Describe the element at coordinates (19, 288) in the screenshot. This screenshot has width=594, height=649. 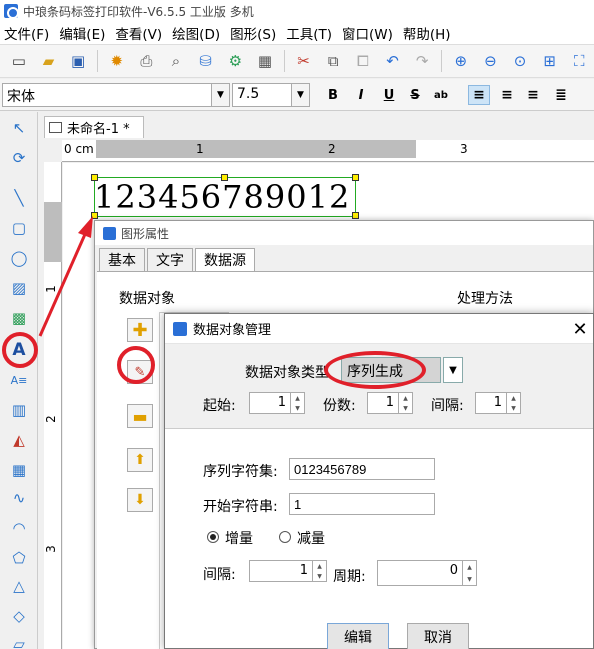
I see `image-tool-icon: ▨` at that location.